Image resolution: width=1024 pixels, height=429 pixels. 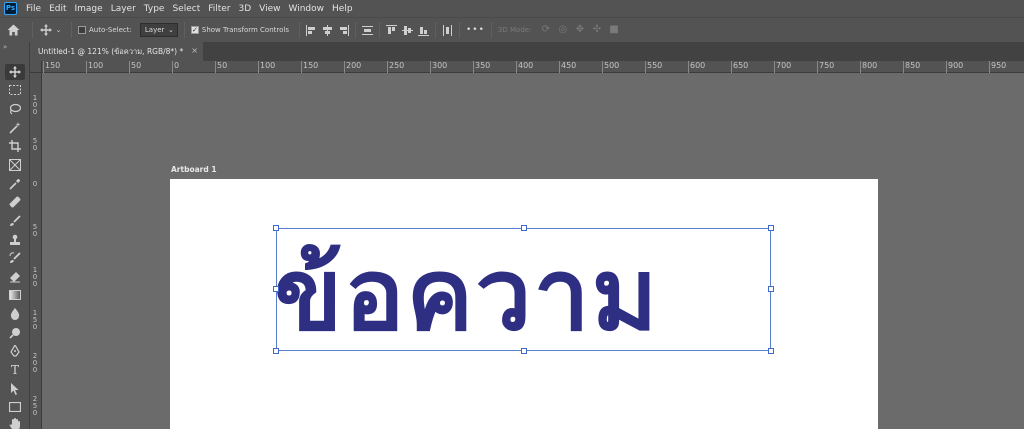 What do you see at coordinates (154, 9) in the screenshot?
I see `menu-type: Type` at bounding box center [154, 9].